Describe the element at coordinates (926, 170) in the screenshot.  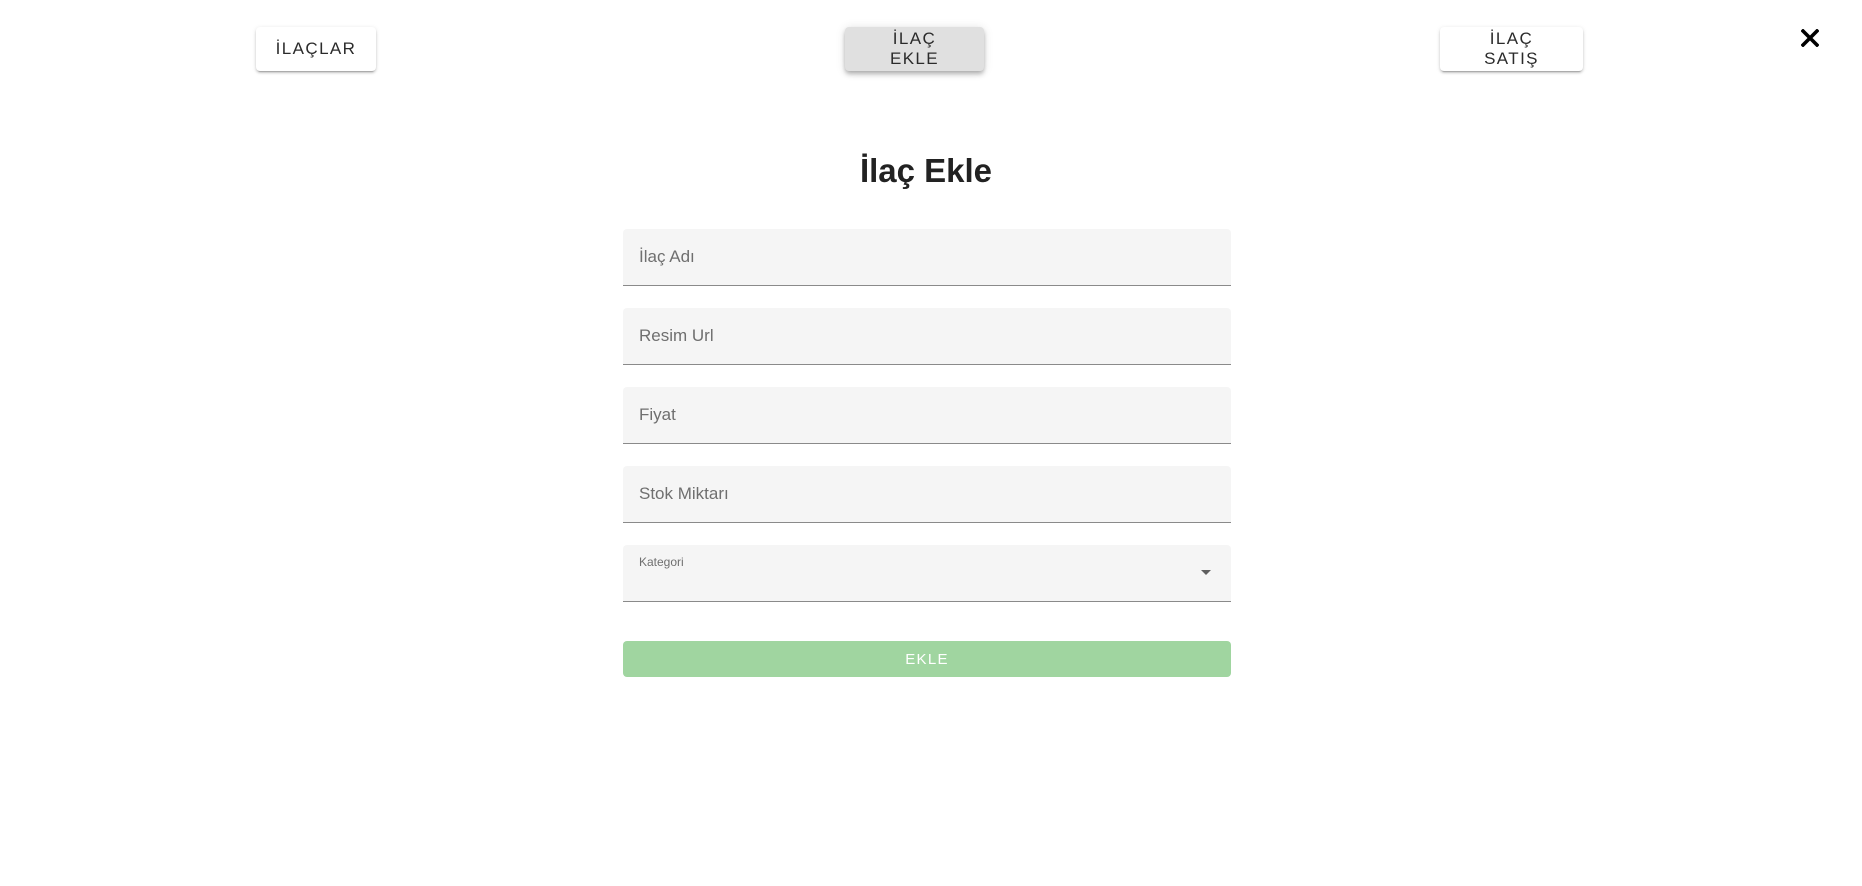
I see `form-title: İlaç Ekle` at that location.